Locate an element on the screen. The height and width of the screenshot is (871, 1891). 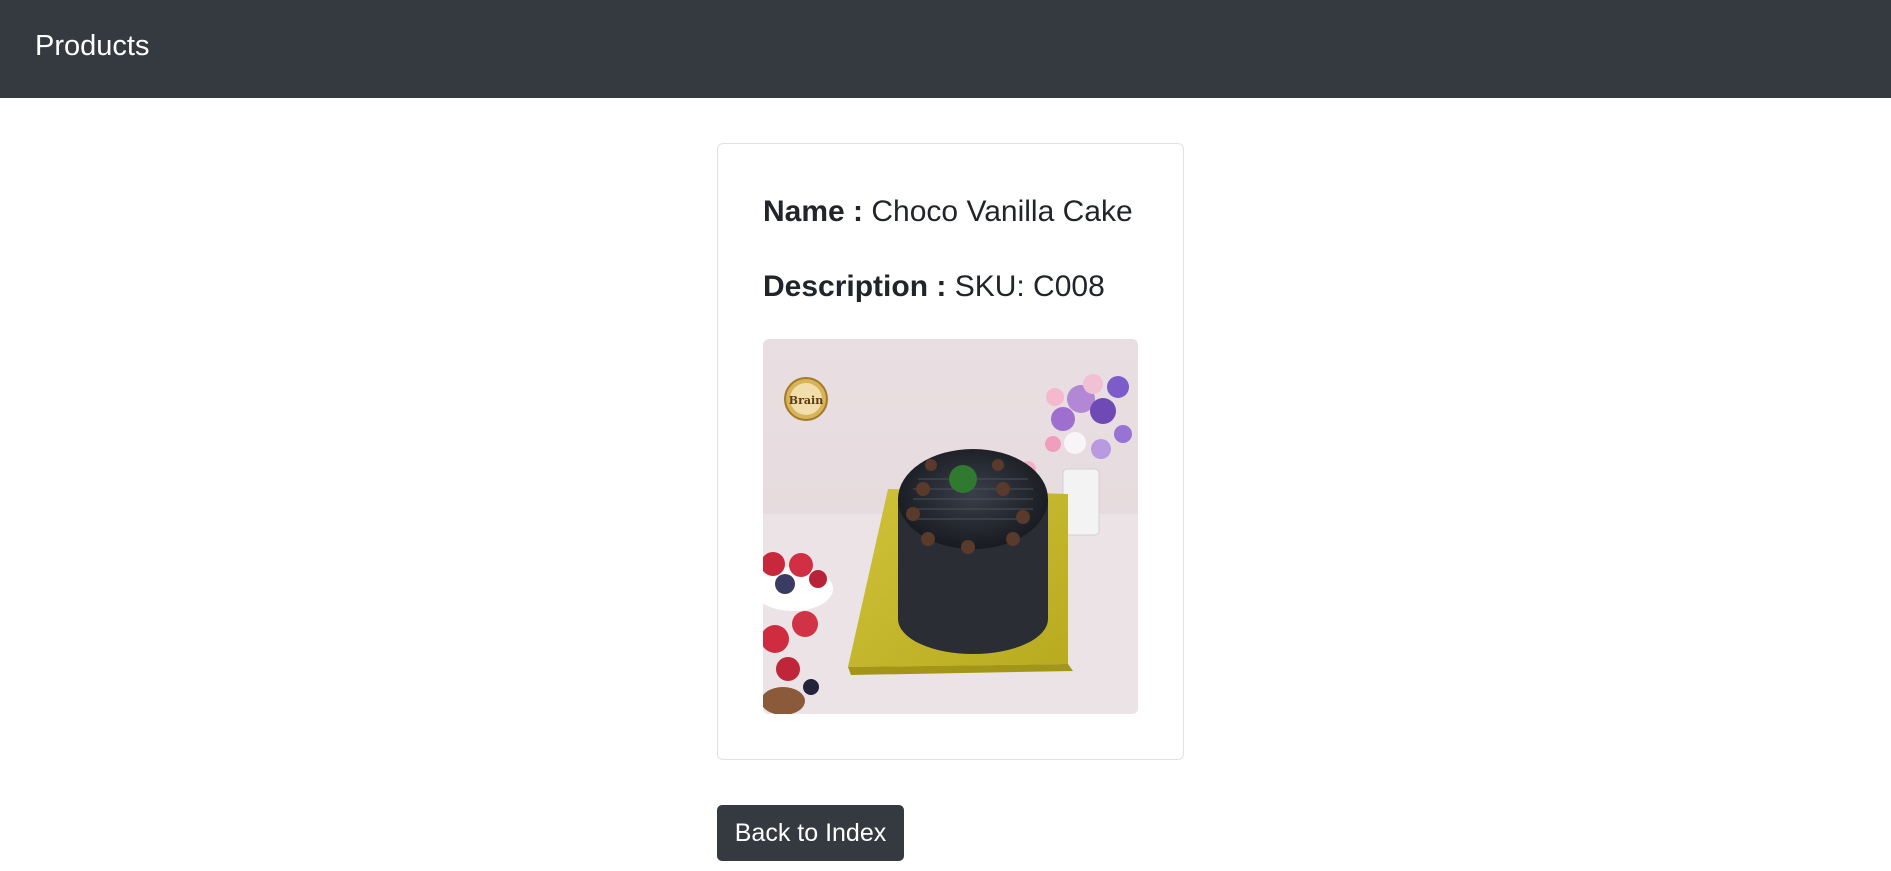
product-image: Brain is located at coordinates (950, 526).